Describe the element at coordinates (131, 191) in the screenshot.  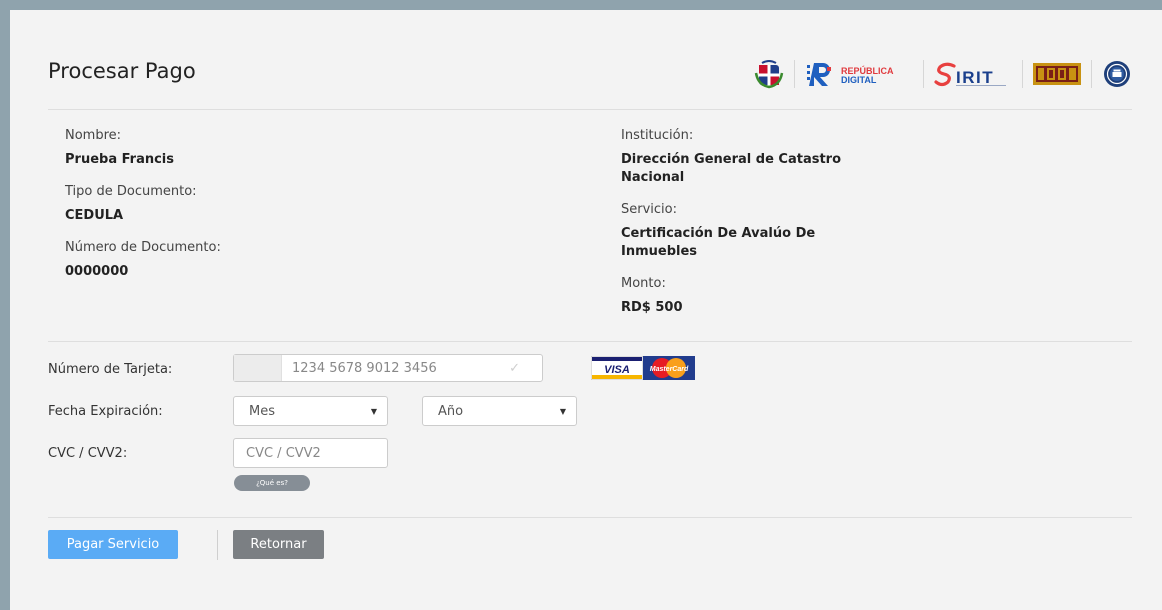
I see `doc-type-label: Tipo de Documento:` at that location.